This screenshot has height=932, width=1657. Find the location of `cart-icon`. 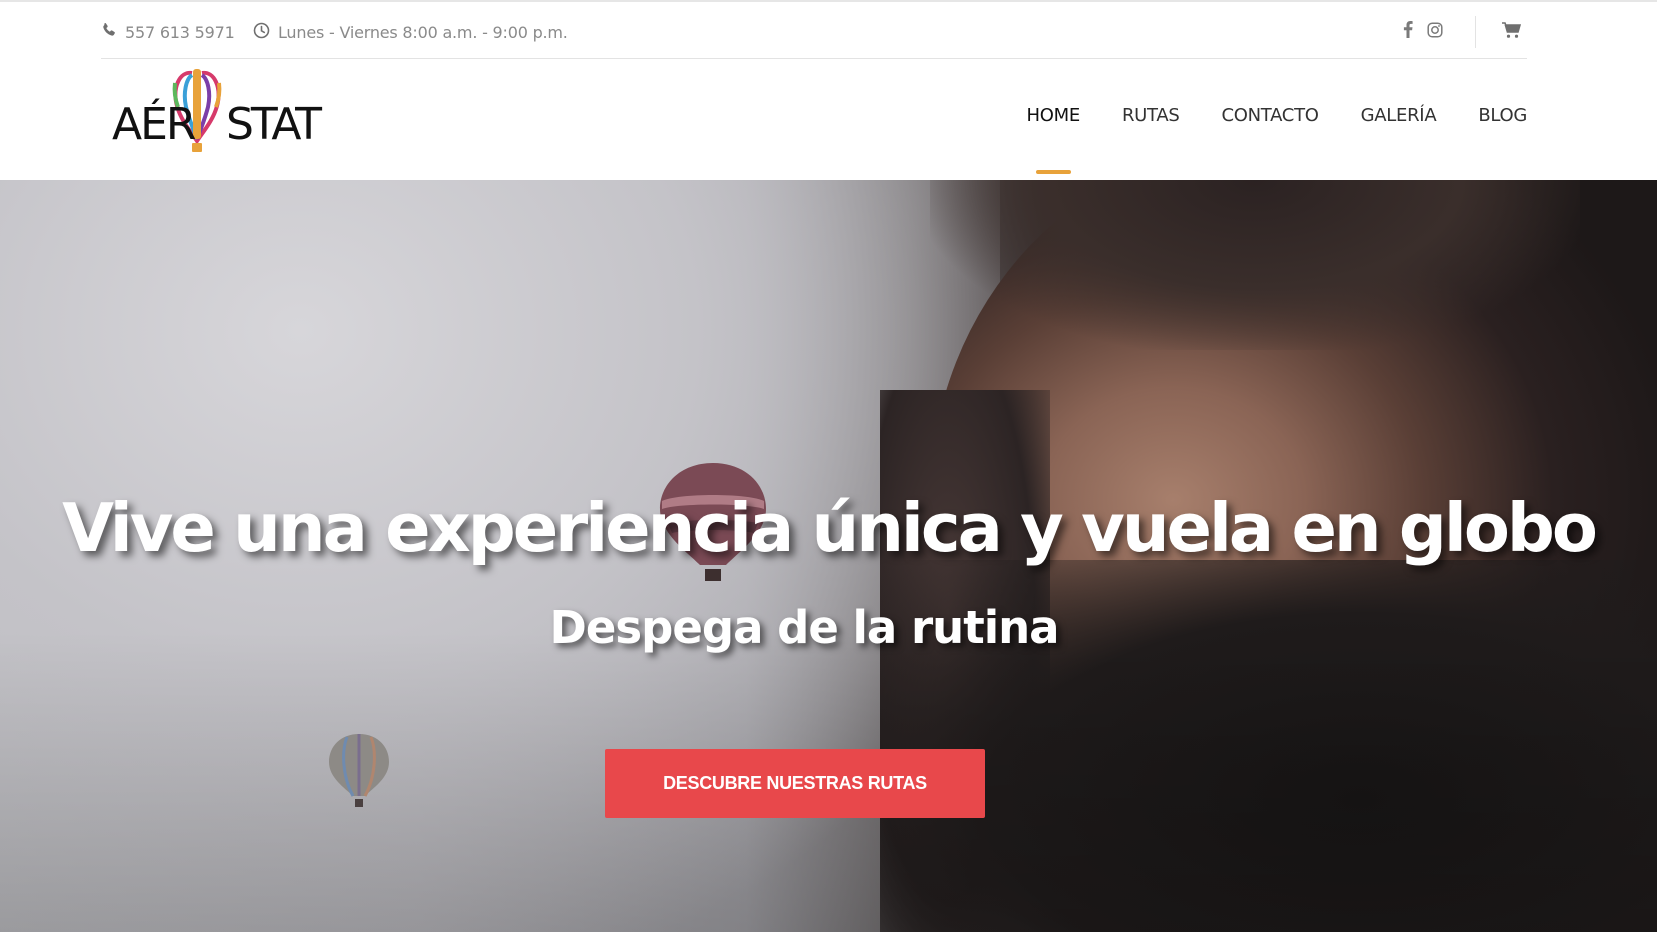

cart-icon is located at coordinates (1512, 32).